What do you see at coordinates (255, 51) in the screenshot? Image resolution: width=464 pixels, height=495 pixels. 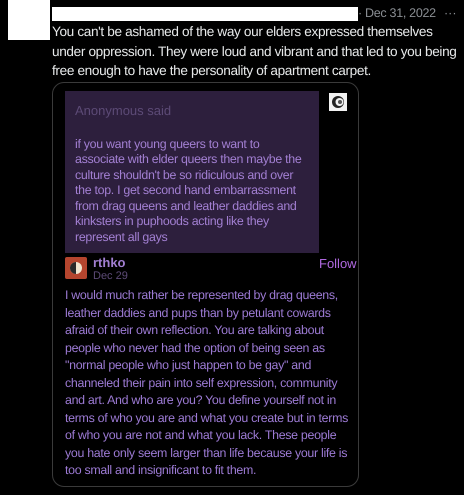 I see `tweet-text: You can't be ashamed of the way our elders expressed themselves under oppression. They were loud and vibrant and that led to you being free enough to have the personality of apartment carpet.` at bounding box center [255, 51].